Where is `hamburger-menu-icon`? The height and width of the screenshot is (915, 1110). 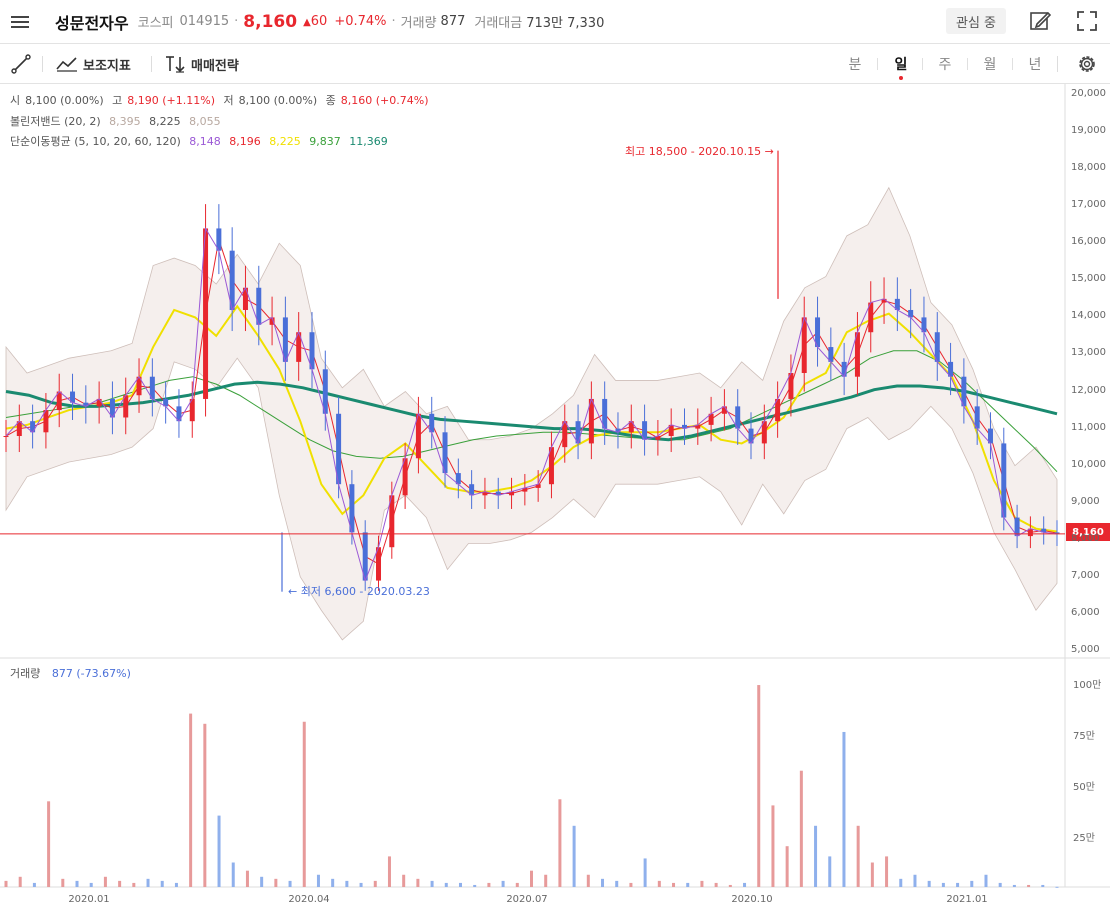 hamburger-menu-icon is located at coordinates (20, 22).